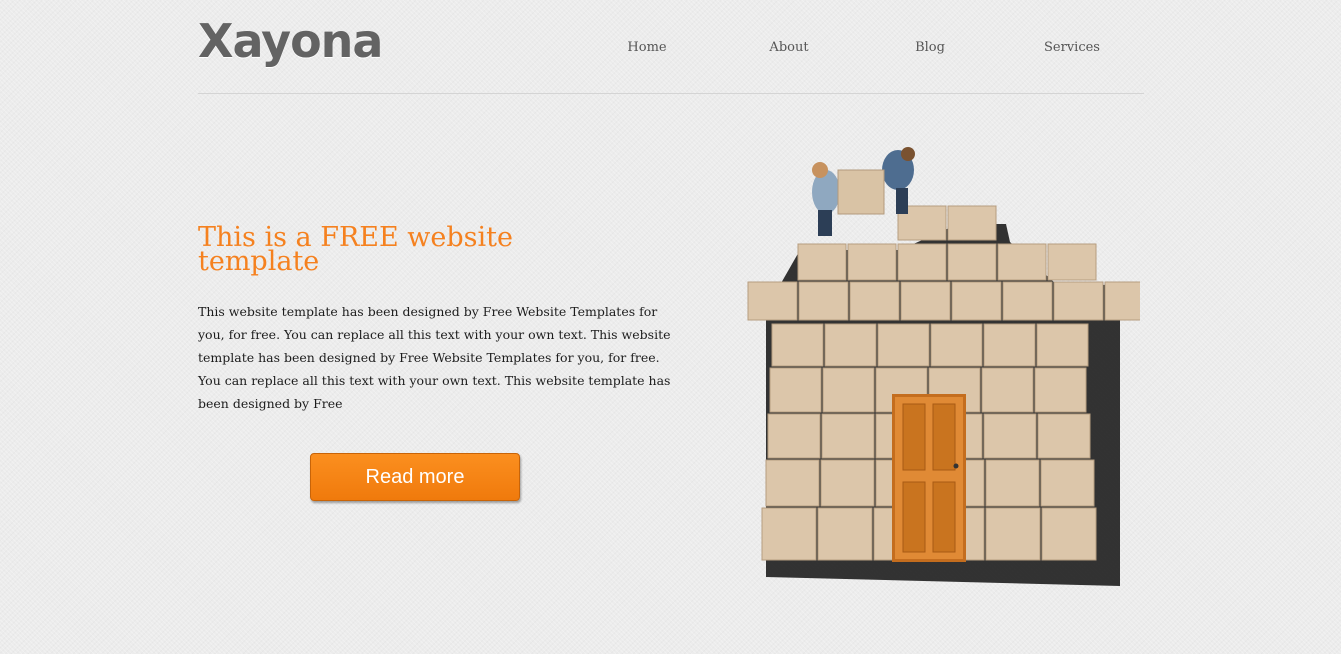 This screenshot has width=1341, height=654. I want to click on site-header: Xayona Home About Blog Services, so click(671, 47).